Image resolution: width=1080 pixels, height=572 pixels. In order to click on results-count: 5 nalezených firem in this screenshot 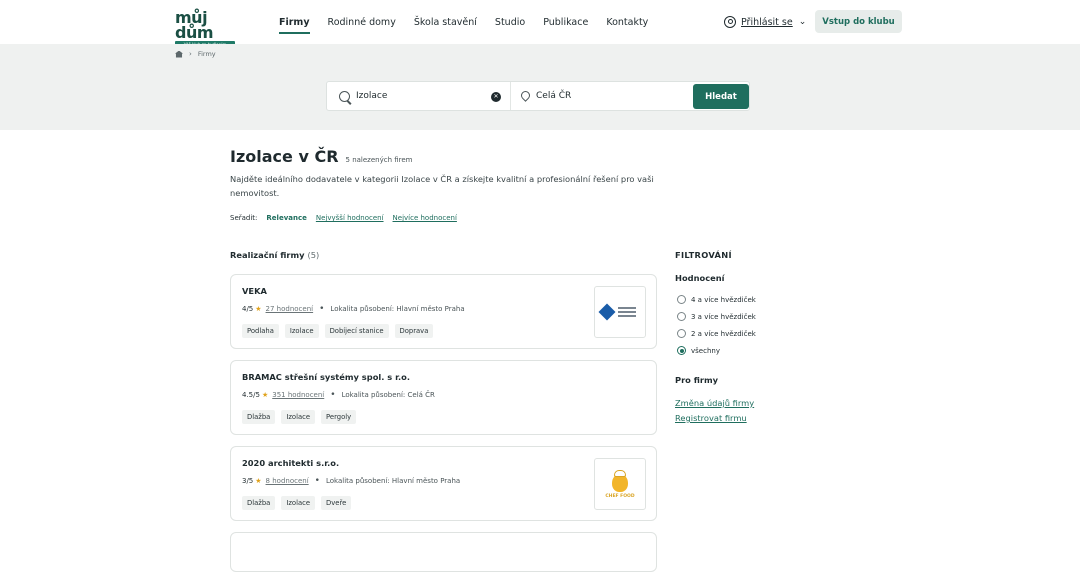, I will do `click(379, 160)`.